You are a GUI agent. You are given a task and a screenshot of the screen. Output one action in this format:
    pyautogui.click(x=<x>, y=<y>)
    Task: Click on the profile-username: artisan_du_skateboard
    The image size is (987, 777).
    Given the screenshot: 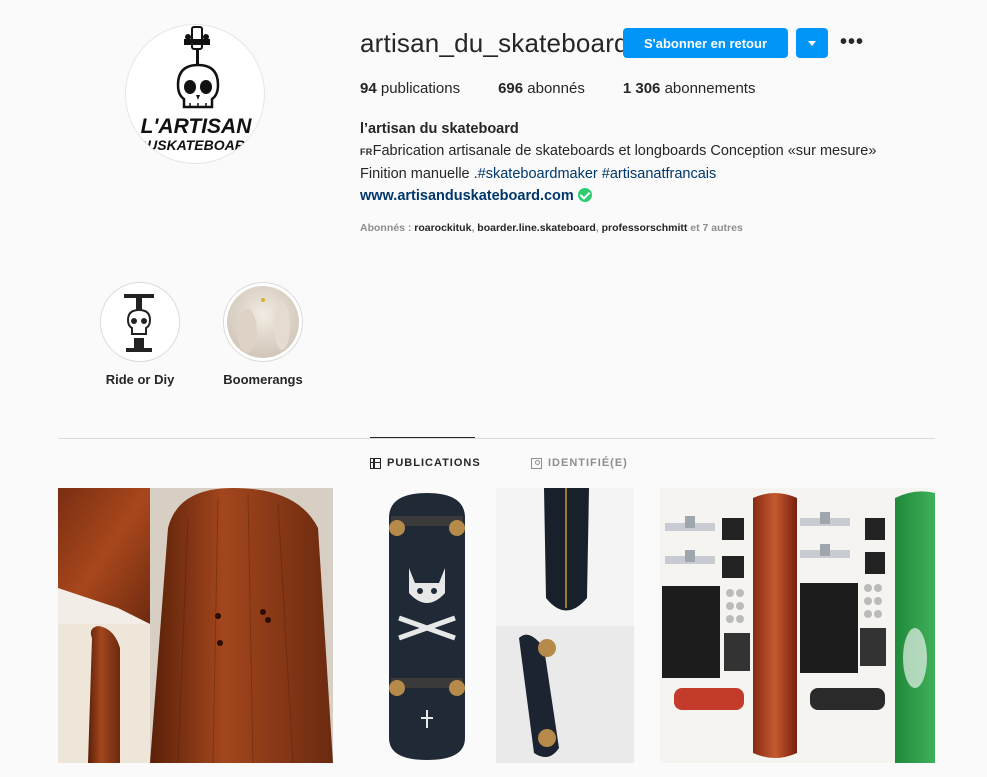 What is the action you would take?
    pyautogui.click(x=494, y=43)
    